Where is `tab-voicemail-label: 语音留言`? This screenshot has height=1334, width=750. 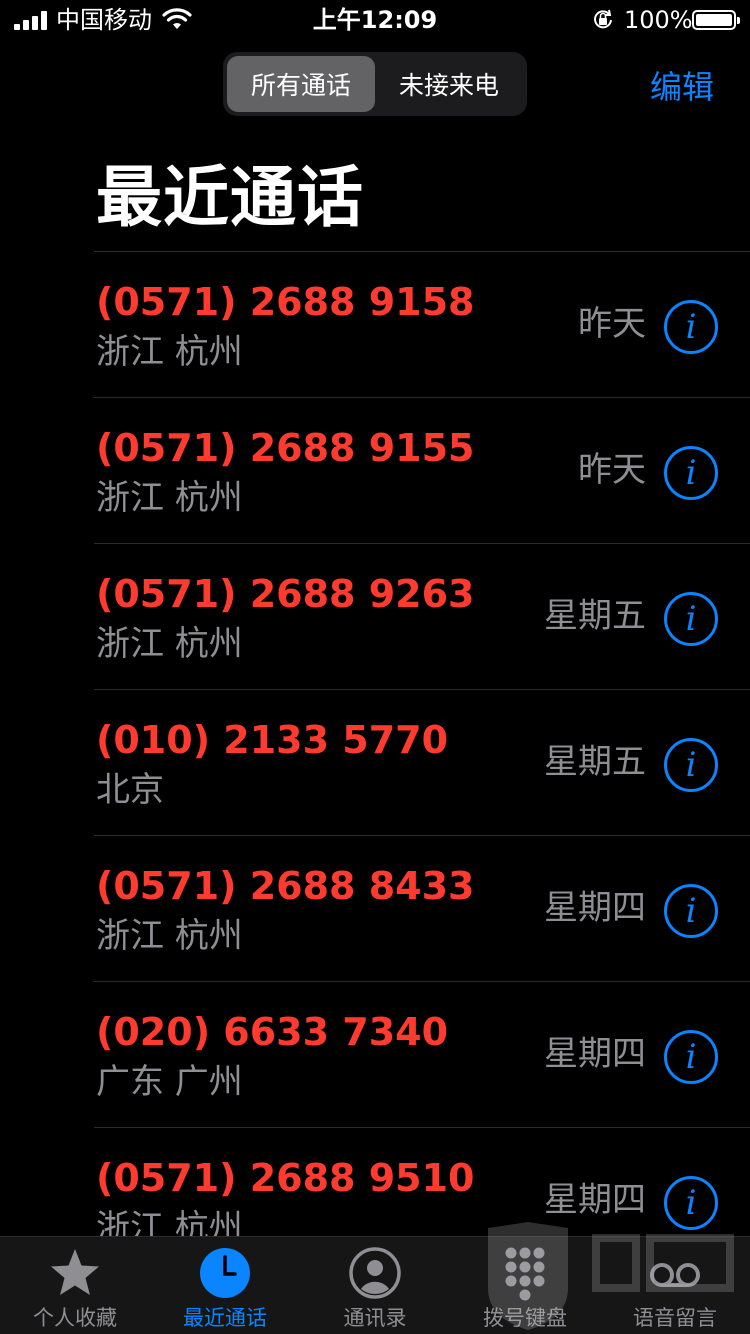
tab-voicemail-label: 语音留言 is located at coordinates (675, 1318).